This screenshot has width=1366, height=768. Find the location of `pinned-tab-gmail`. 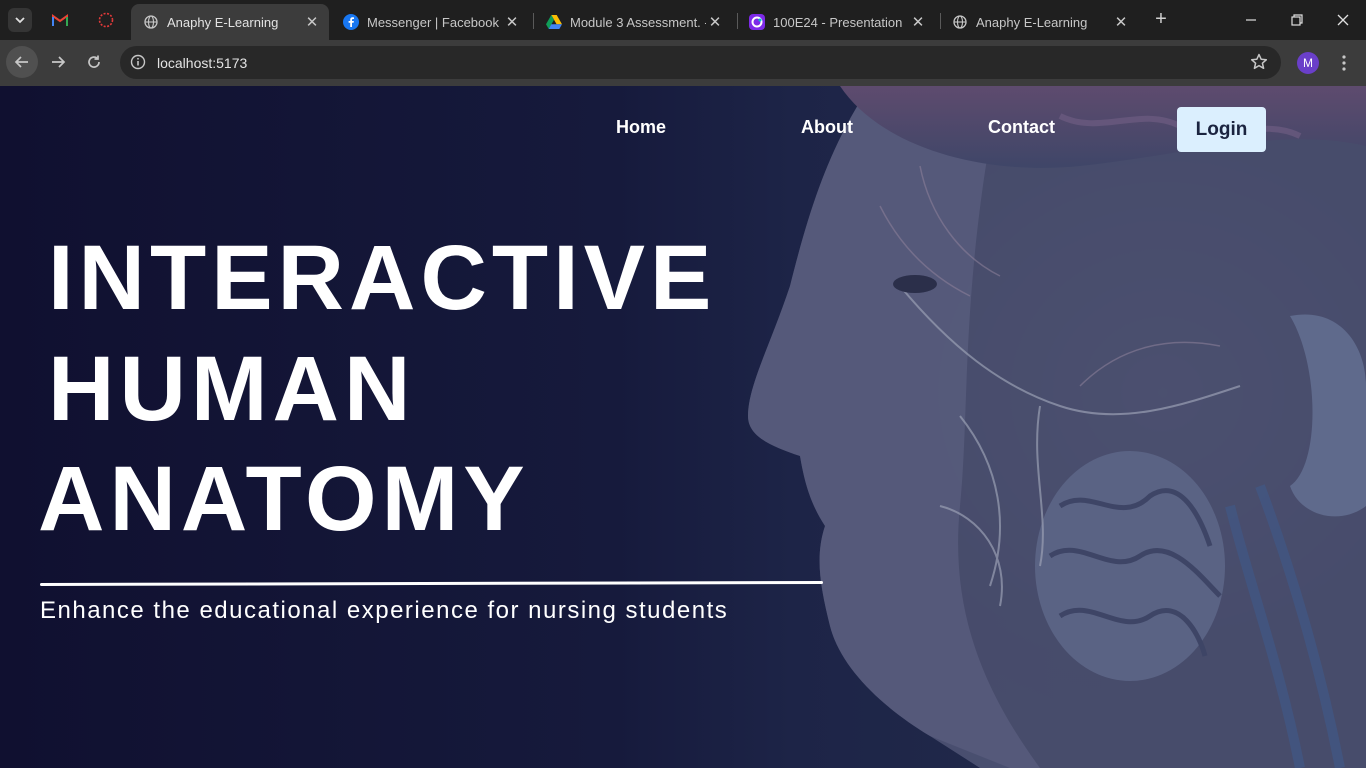

pinned-tab-gmail is located at coordinates (60, 20).